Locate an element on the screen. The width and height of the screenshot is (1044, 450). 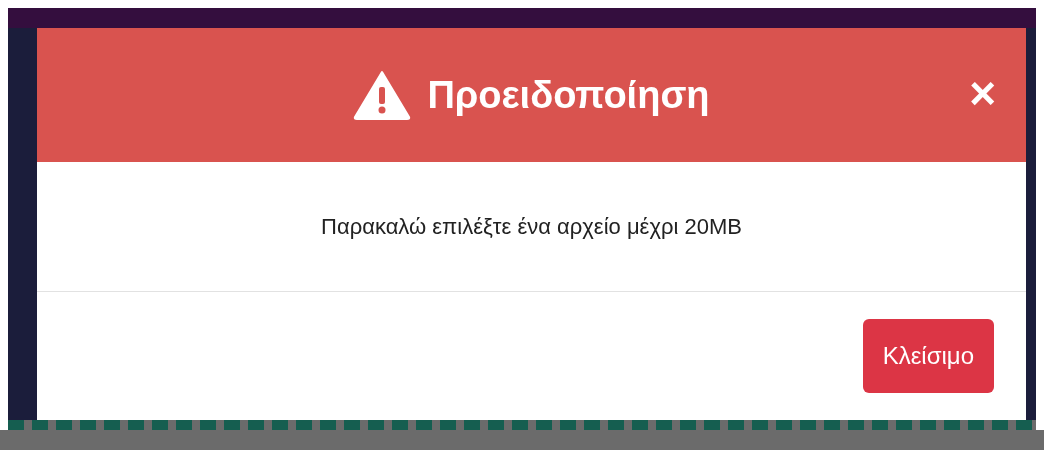
close-button: × is located at coordinates (982, 93).